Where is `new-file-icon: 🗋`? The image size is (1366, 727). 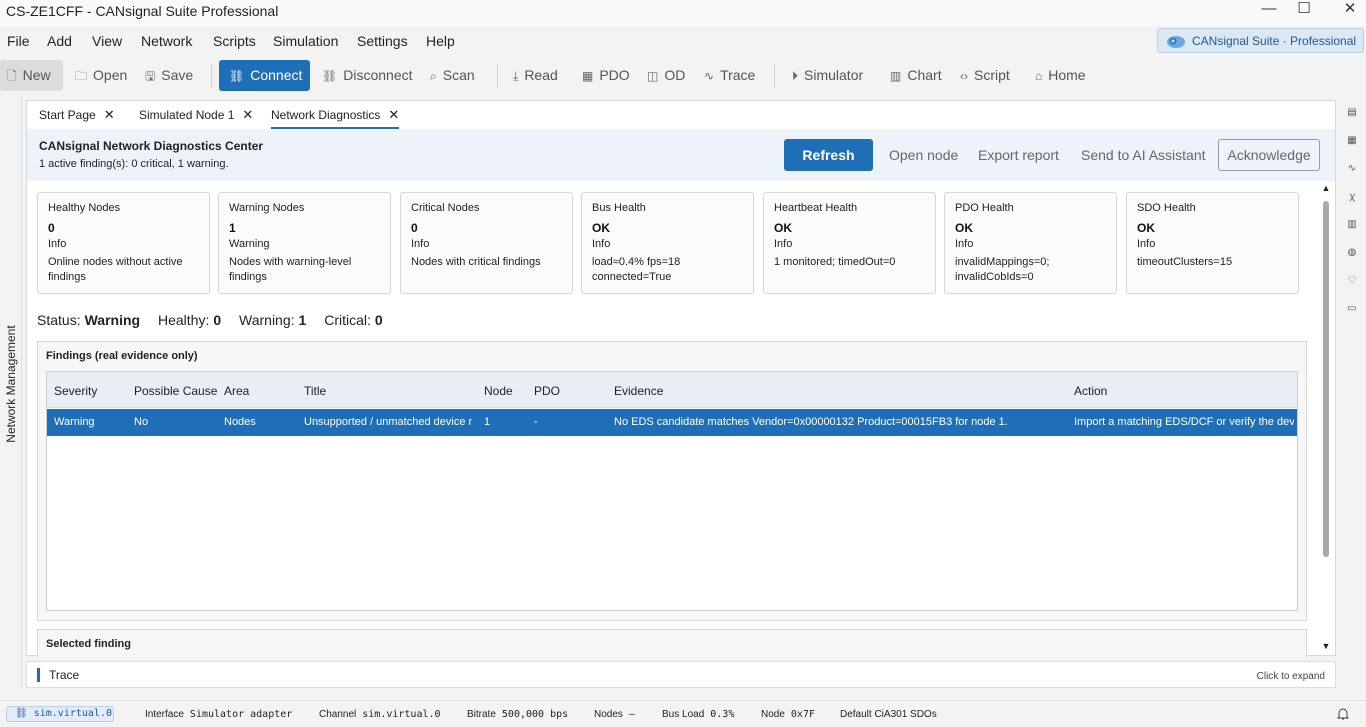
new-file-icon: 🗋 is located at coordinates (12, 76).